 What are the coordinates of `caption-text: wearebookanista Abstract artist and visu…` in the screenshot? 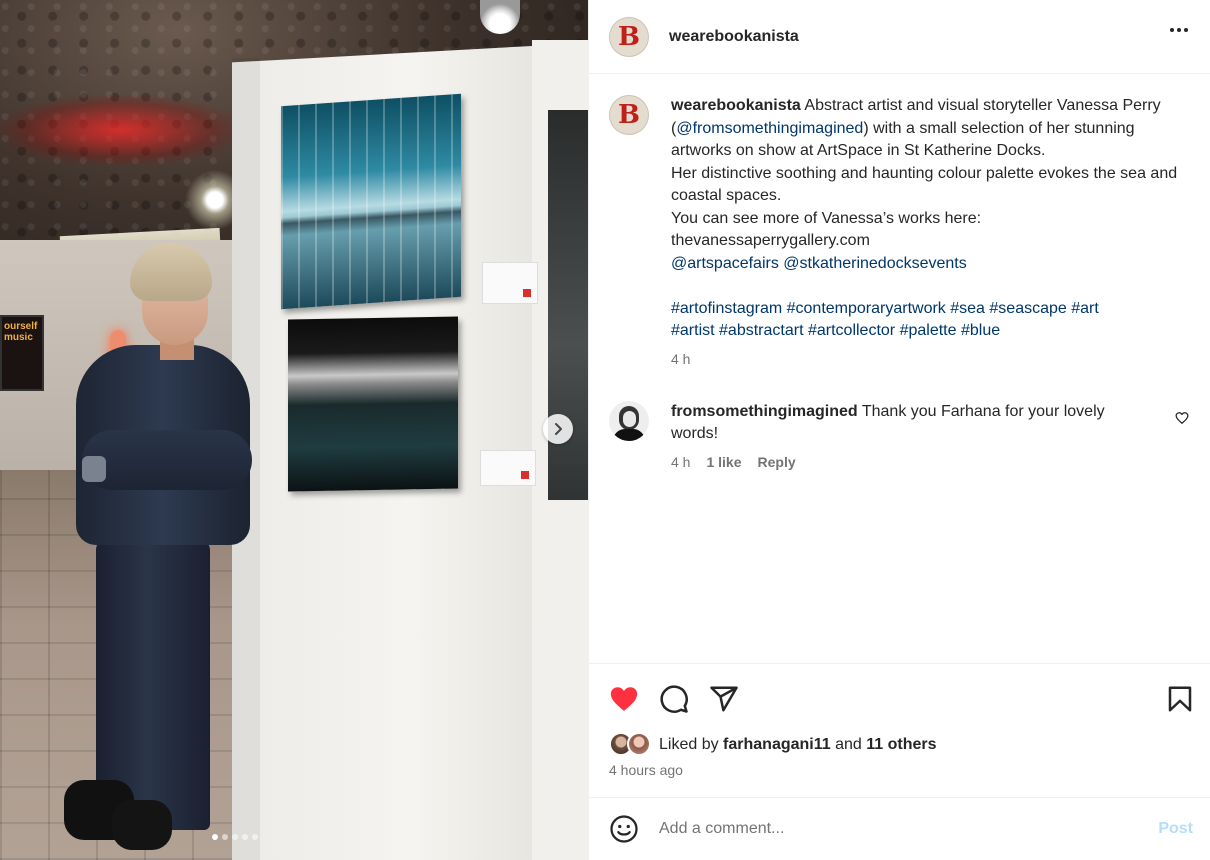 It's located at (926, 219).